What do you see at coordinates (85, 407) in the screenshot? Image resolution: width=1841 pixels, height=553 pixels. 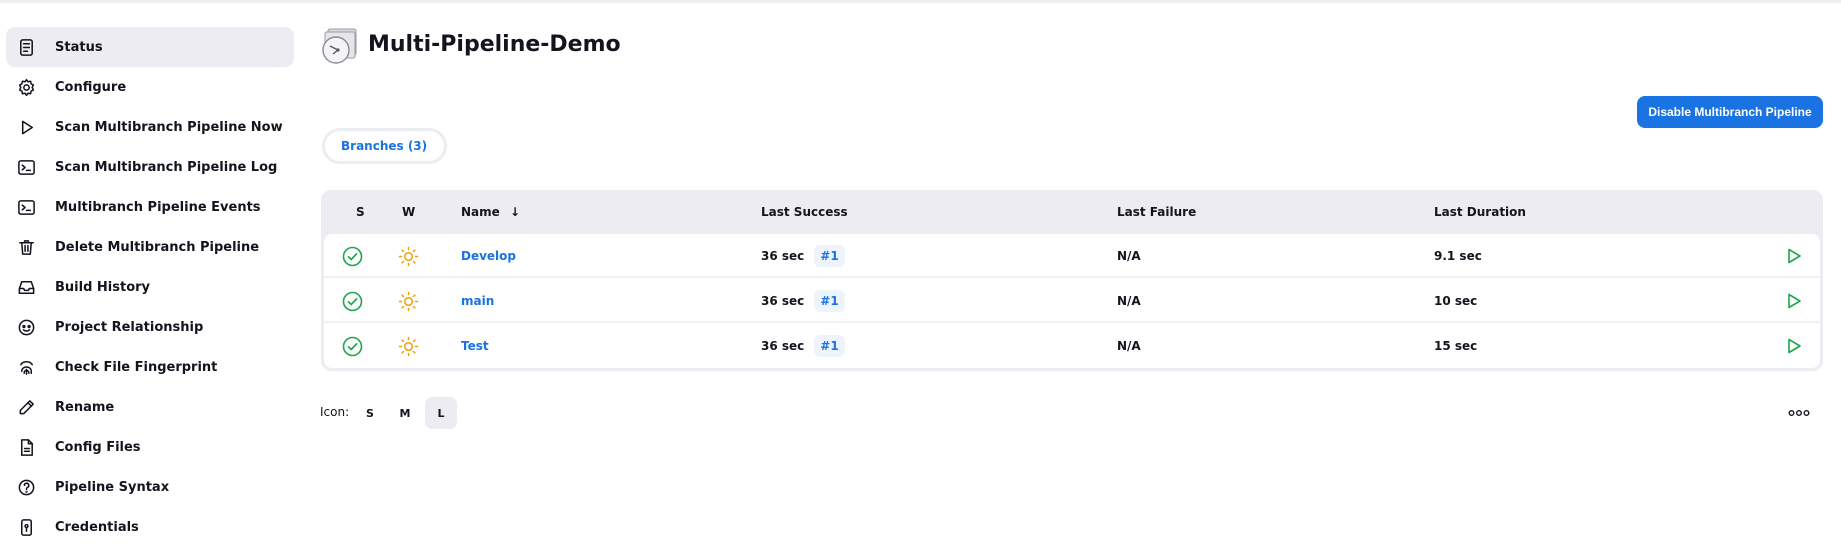 I see `sidebar-item-label: Rename` at bounding box center [85, 407].